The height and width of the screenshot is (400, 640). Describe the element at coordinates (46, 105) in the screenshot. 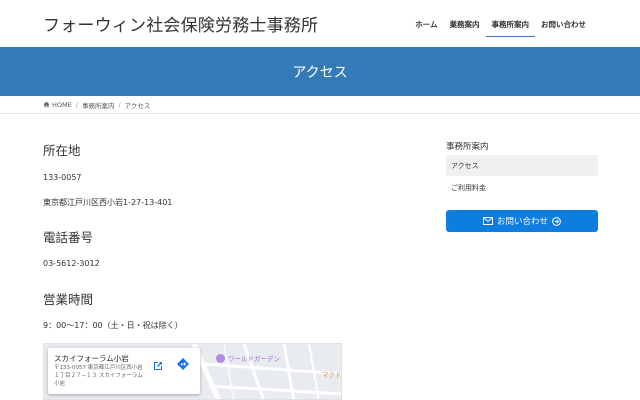

I see `home-icon` at that location.